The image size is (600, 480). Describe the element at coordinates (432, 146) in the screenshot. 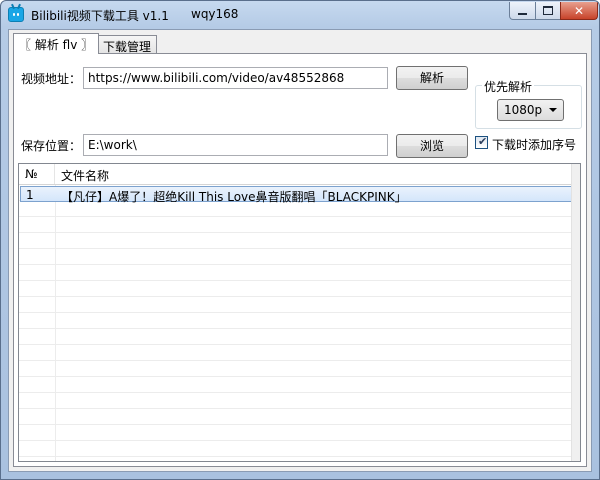

I see `browse-button: 浏览` at that location.